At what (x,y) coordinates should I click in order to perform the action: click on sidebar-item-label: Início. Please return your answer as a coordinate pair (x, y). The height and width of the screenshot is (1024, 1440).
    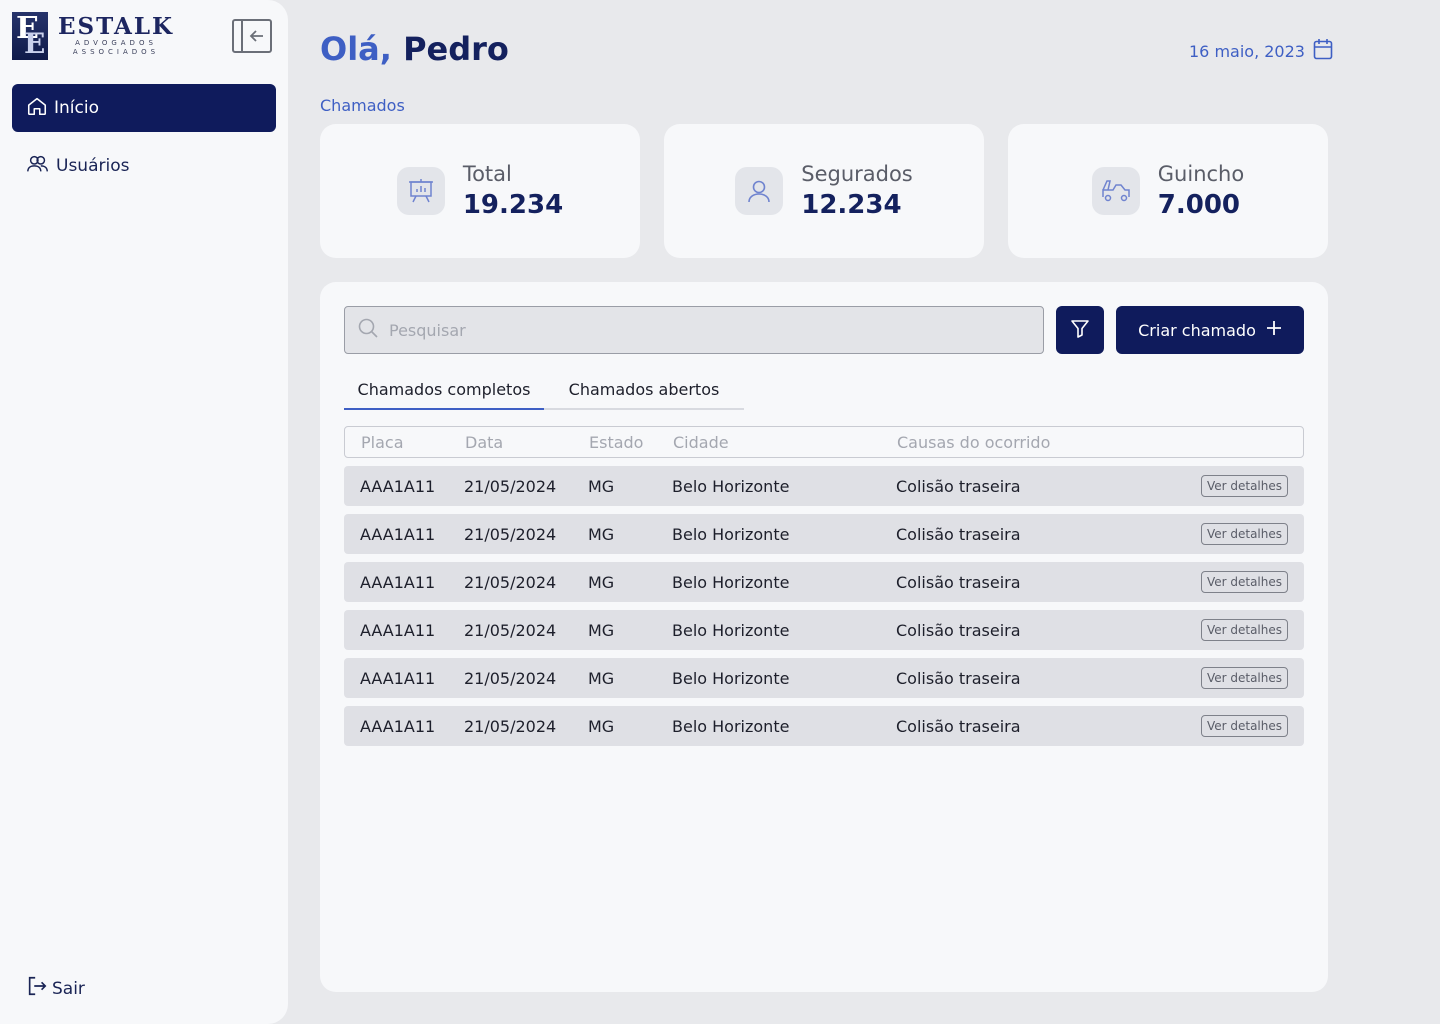
    Looking at the image, I should click on (76, 108).